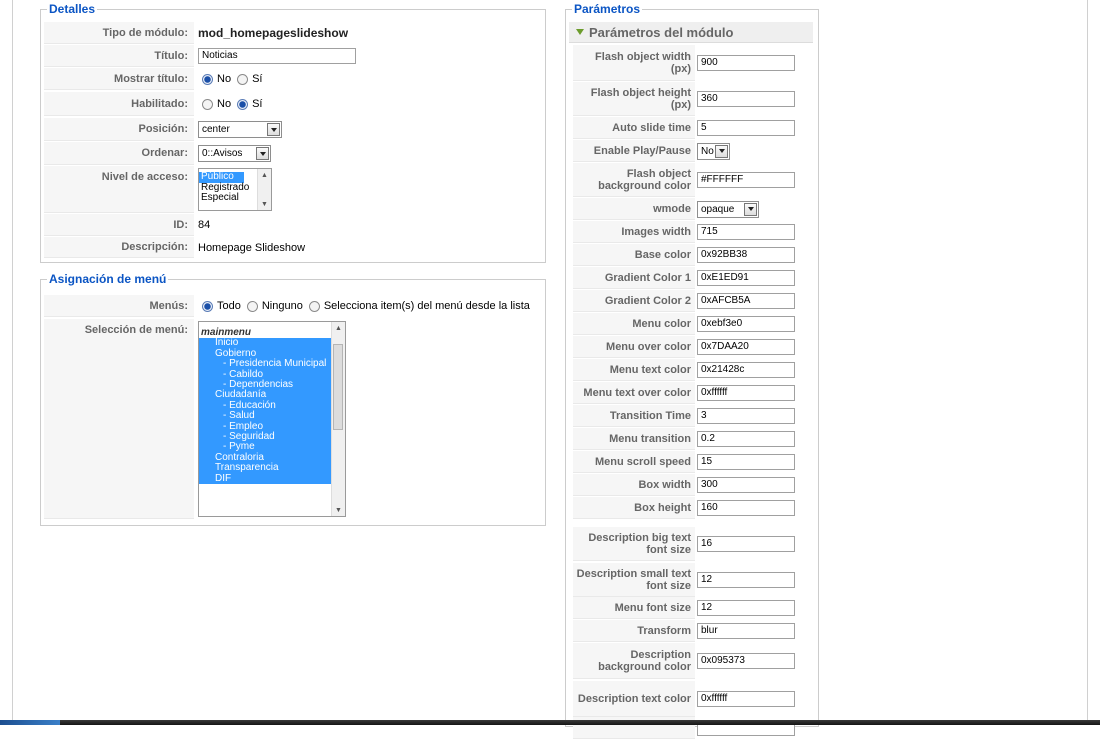  I want to click on param-row: wmode opaque, so click(684, 209).